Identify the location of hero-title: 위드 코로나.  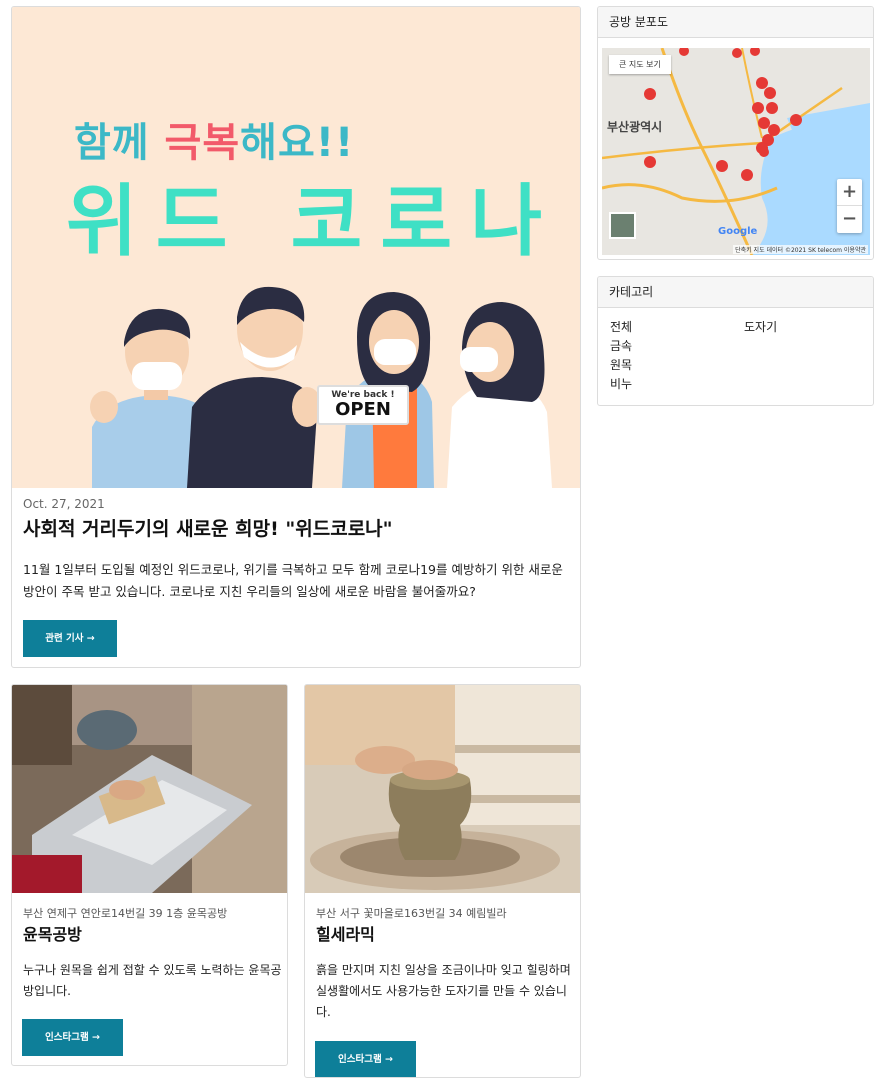
(313, 222).